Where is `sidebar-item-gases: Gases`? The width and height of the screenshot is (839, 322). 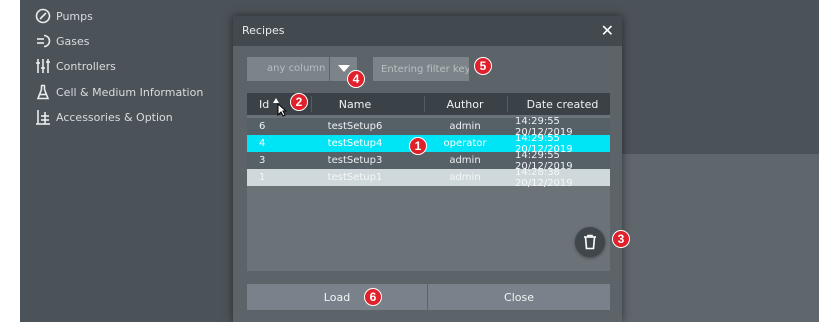
sidebar-item-gases: Gases is located at coordinates (60, 41).